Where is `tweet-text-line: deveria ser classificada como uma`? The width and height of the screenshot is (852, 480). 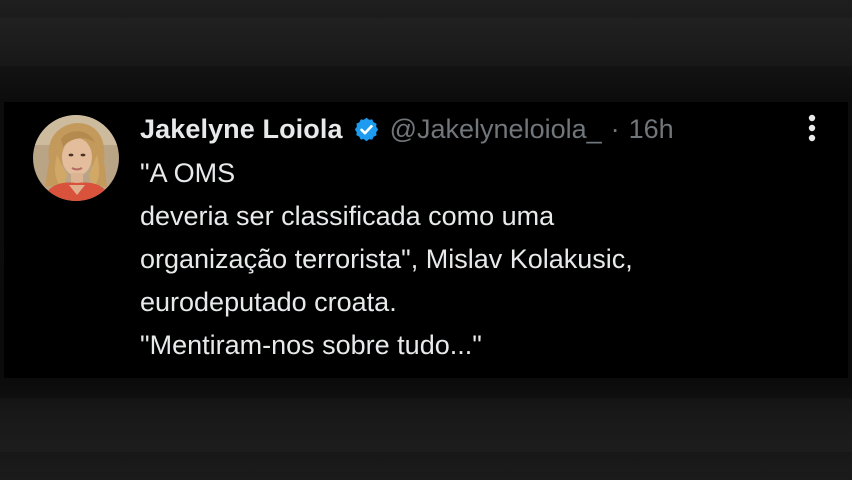 tweet-text-line: deveria ser classificada como uma is located at coordinates (347, 216).